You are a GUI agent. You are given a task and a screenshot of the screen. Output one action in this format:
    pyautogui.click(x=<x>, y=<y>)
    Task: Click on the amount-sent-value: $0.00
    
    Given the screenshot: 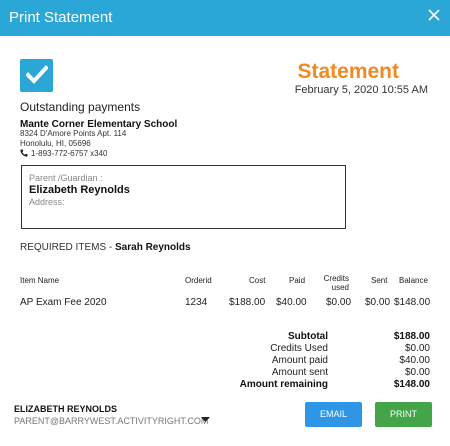 What is the action you would take?
    pyautogui.click(x=417, y=372)
    